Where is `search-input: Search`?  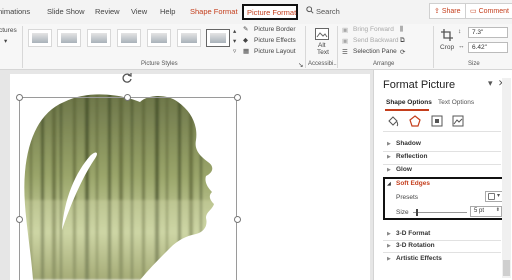
search-input: Search is located at coordinates (328, 11).